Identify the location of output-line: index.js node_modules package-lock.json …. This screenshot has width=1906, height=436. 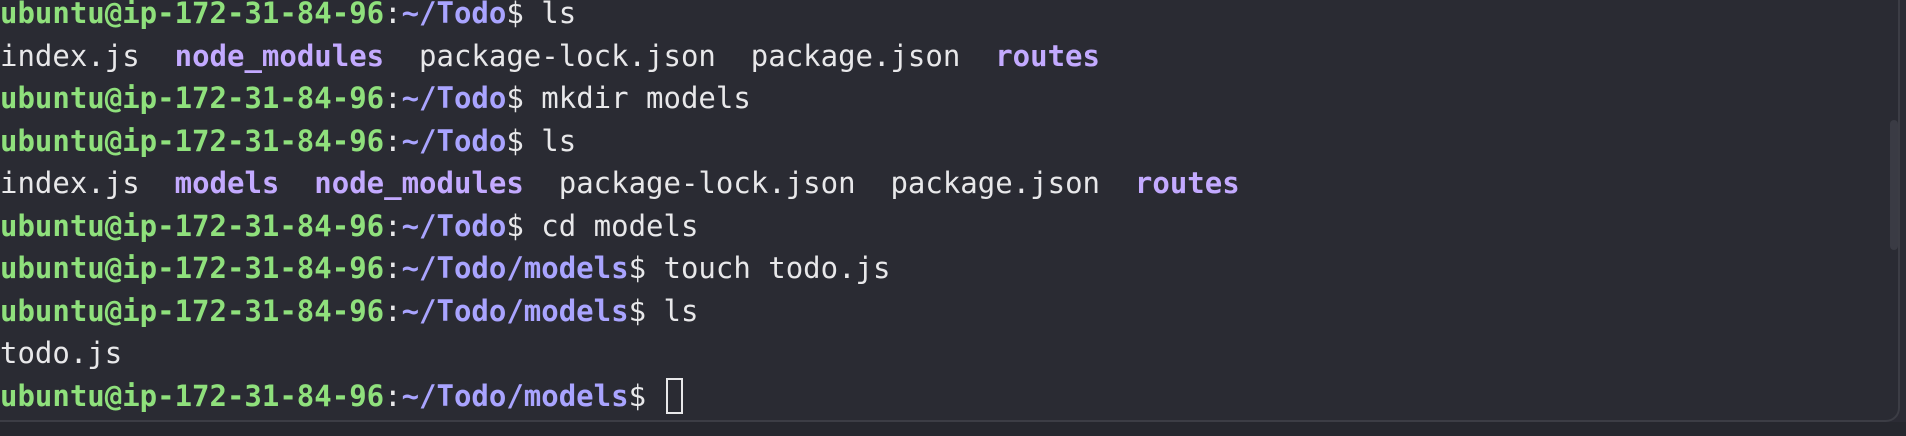
(940, 56).